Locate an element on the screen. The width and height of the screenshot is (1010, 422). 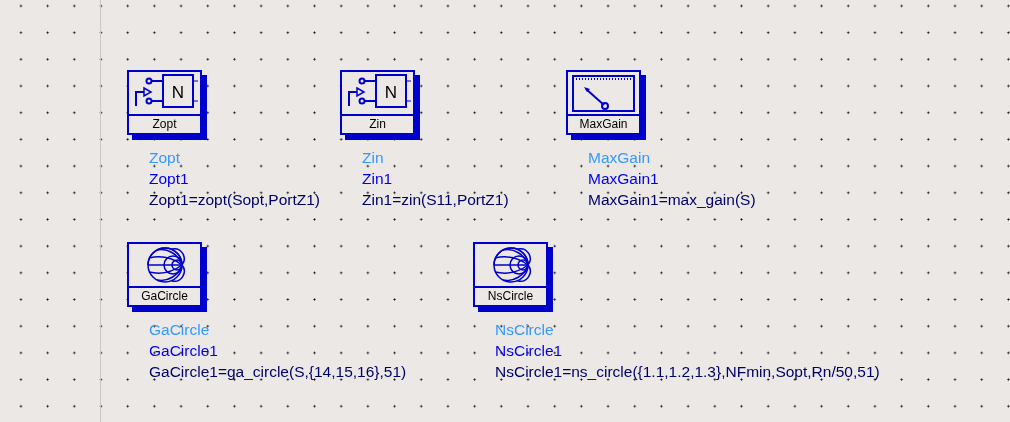
equation-text: NsCircle1=ns_circle({1.1,1.2,1.3},NFmin,Sopt,Rn/50,51) is located at coordinates (687, 372).